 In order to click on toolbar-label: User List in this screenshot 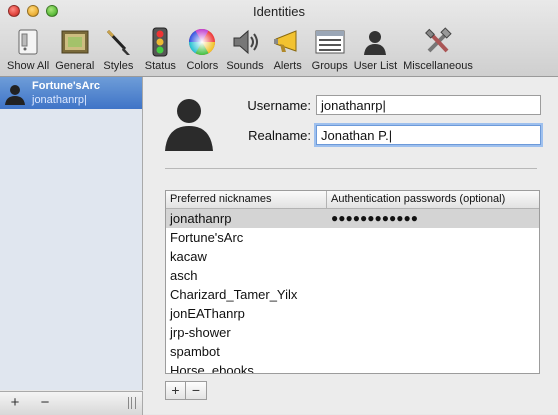, I will do `click(375, 66)`.